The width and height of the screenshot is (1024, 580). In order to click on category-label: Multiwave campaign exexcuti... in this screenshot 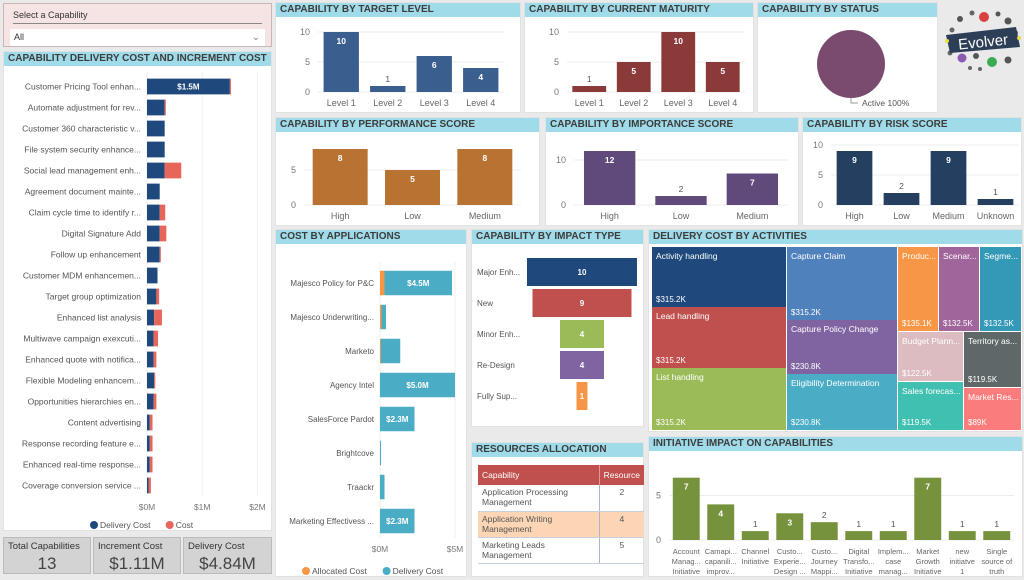, I will do `click(82, 339)`.